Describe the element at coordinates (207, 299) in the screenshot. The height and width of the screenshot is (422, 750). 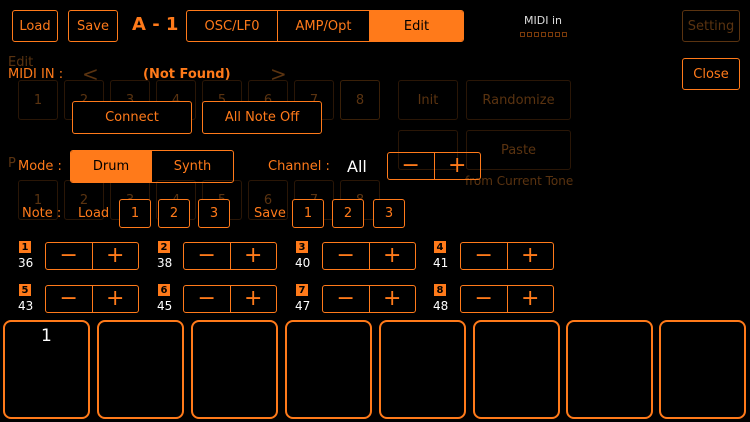
I see `note-6-minus-button: −` at that location.